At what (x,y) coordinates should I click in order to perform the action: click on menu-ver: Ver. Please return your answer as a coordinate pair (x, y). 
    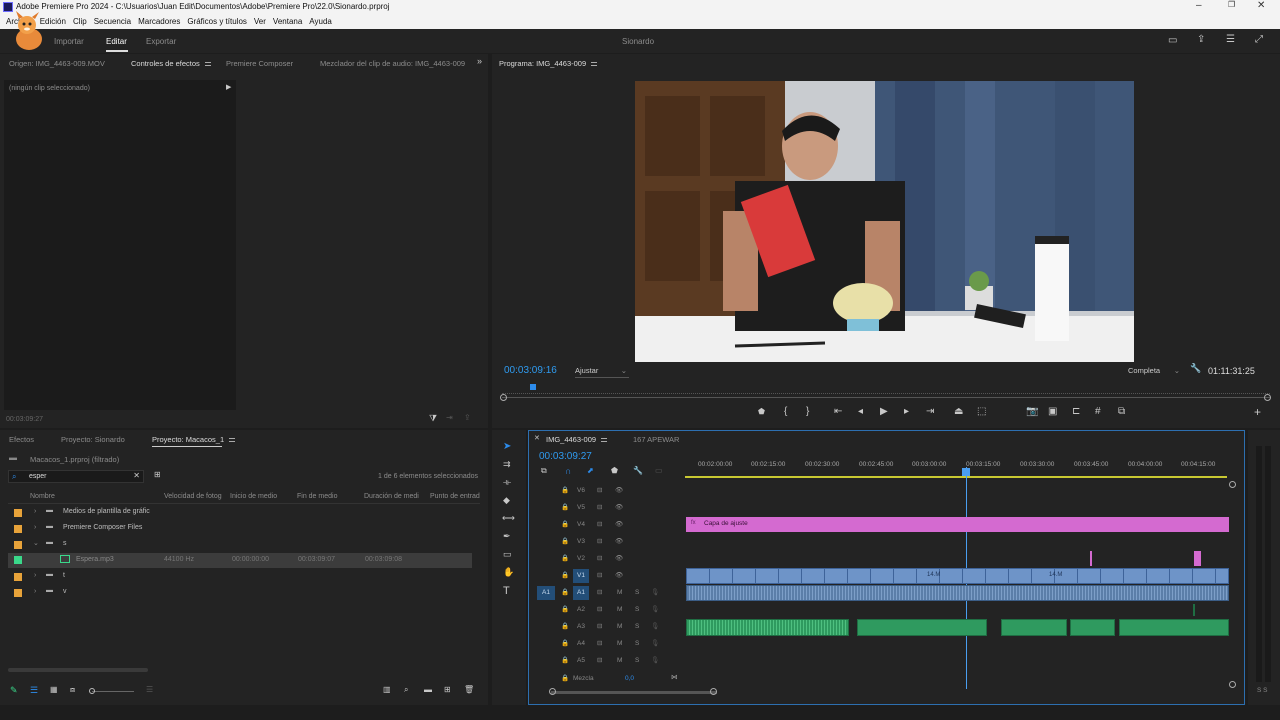
    Looking at the image, I should click on (260, 21).